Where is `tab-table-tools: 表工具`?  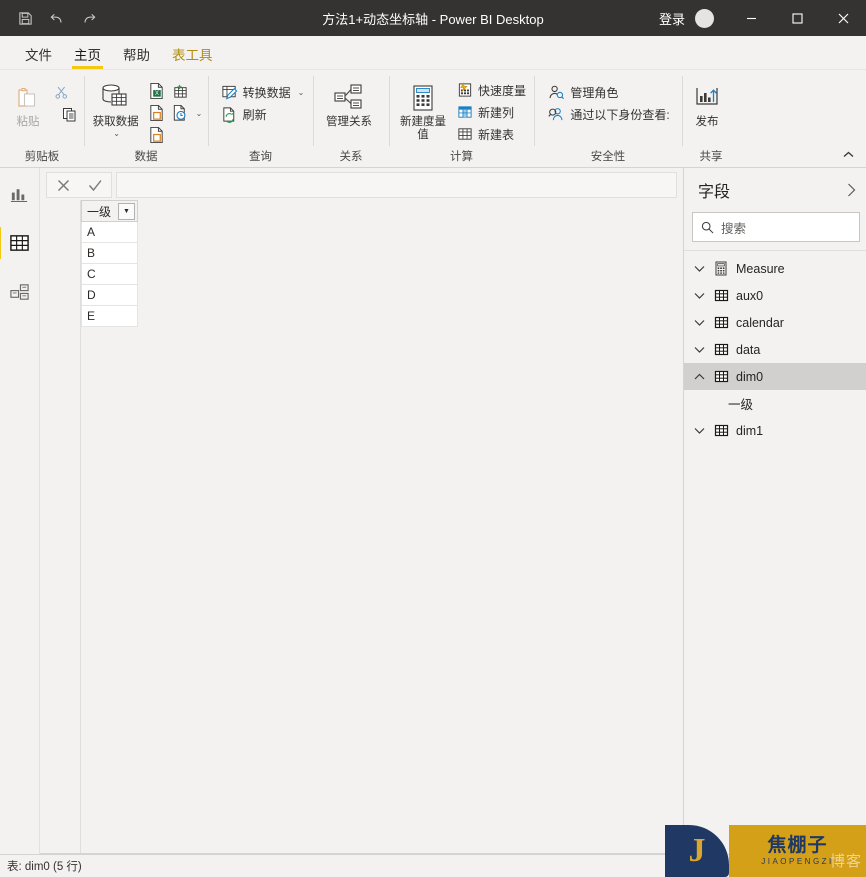
tab-table-tools: 表工具 is located at coordinates (192, 59).